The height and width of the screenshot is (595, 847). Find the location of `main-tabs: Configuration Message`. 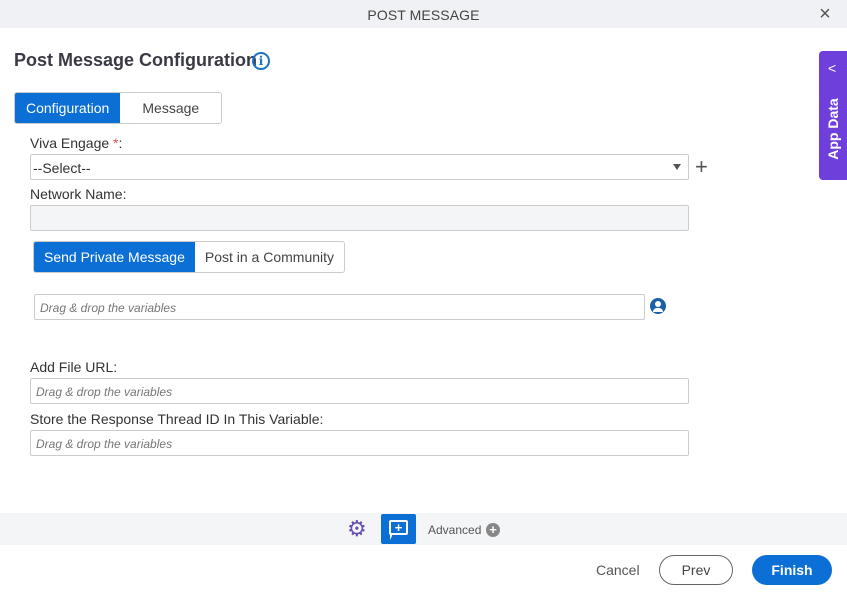

main-tabs: Configuration Message is located at coordinates (118, 108).